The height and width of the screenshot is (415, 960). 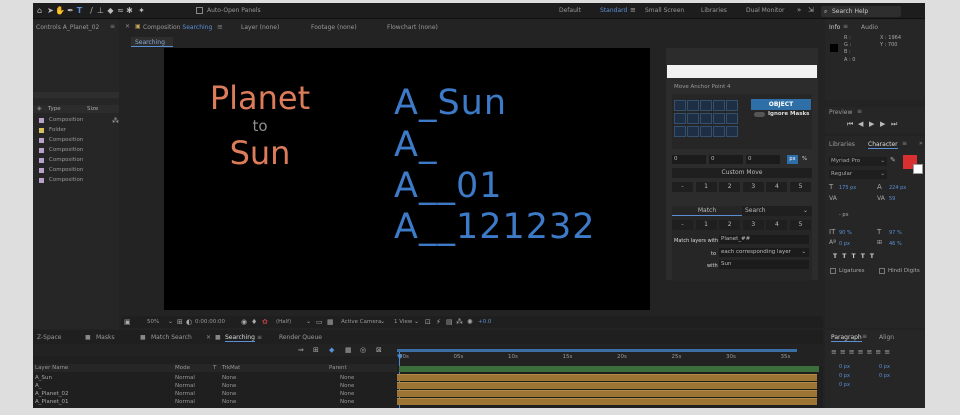 I want to click on region-of-interest-icon: ▭, so click(x=319, y=322).